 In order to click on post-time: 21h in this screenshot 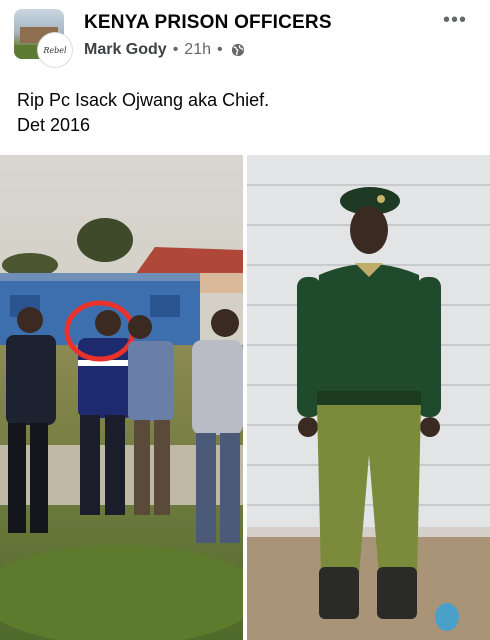, I will do `click(197, 50)`.